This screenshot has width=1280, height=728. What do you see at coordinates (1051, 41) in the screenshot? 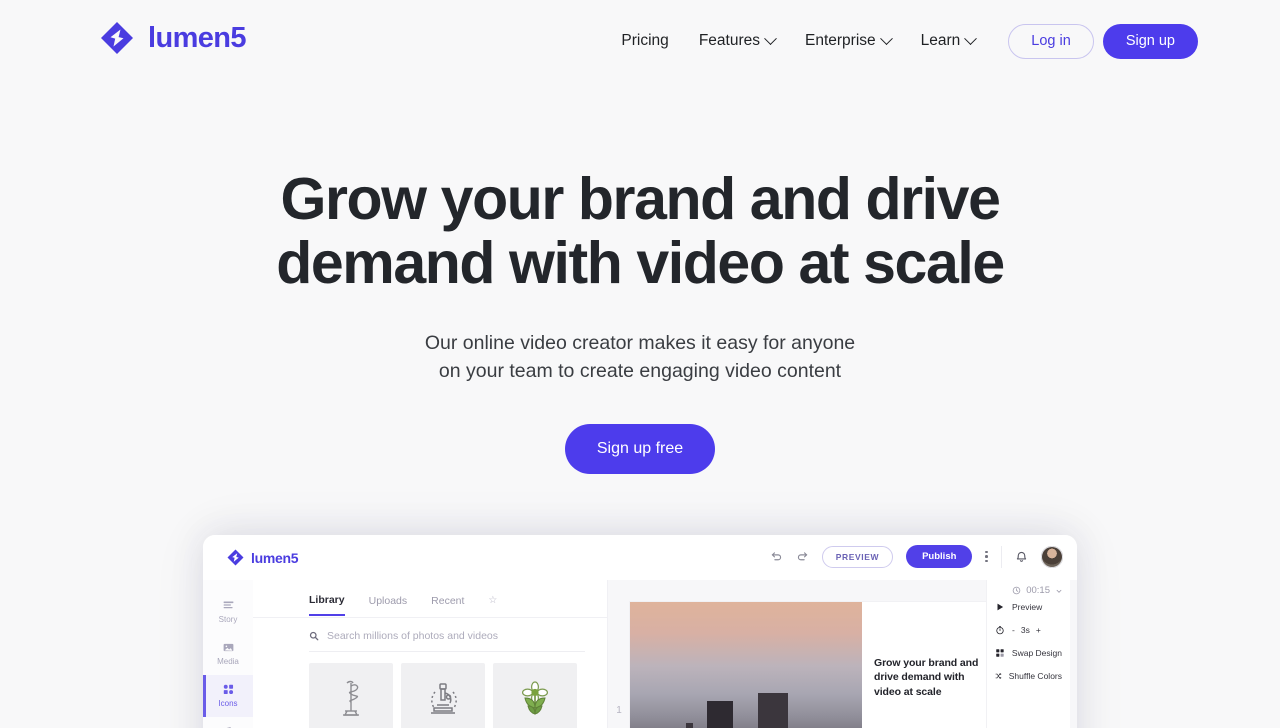
I see `login-button: Log in` at bounding box center [1051, 41].